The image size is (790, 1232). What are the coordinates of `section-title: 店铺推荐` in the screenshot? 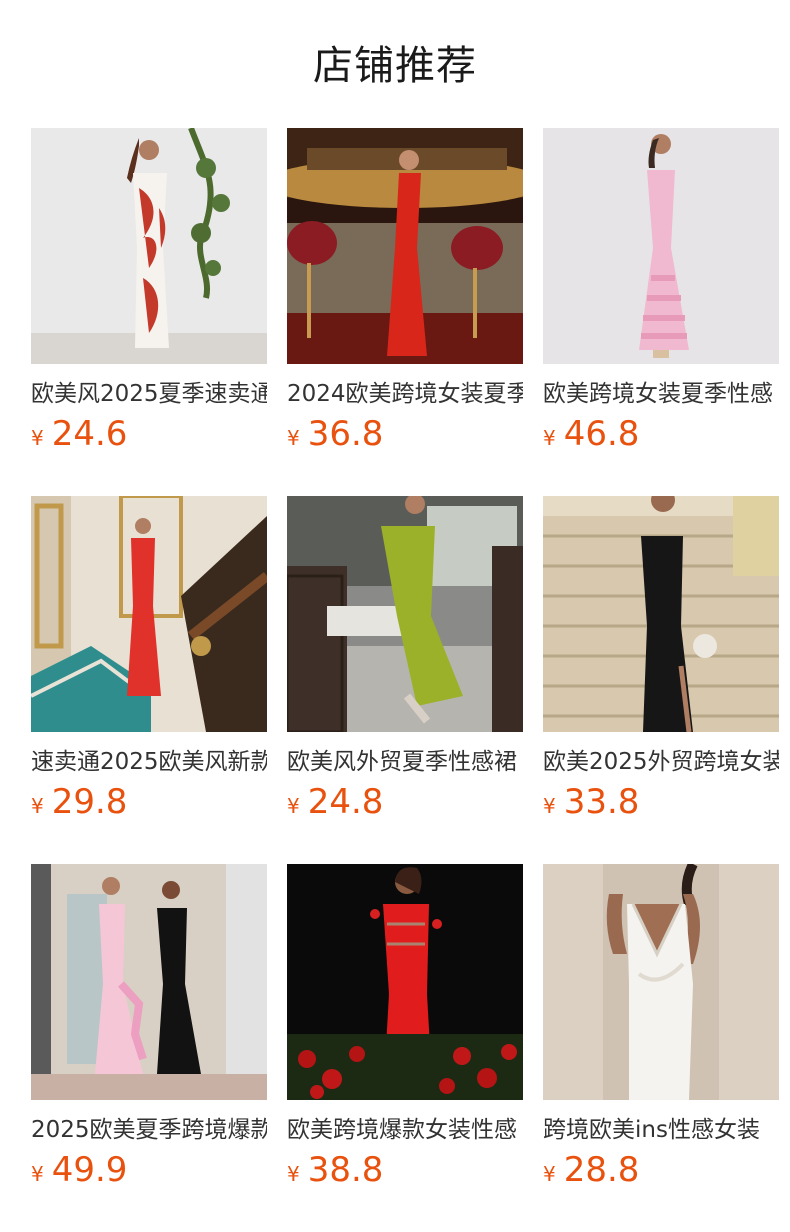 It's located at (395, 66).